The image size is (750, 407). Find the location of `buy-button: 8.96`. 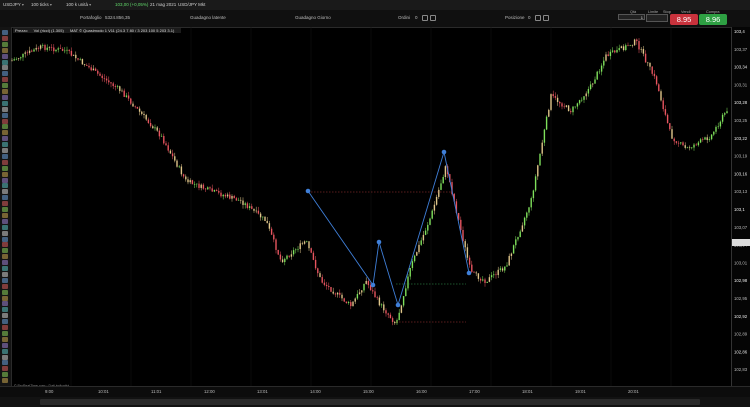

buy-button: 8.96 is located at coordinates (713, 19).